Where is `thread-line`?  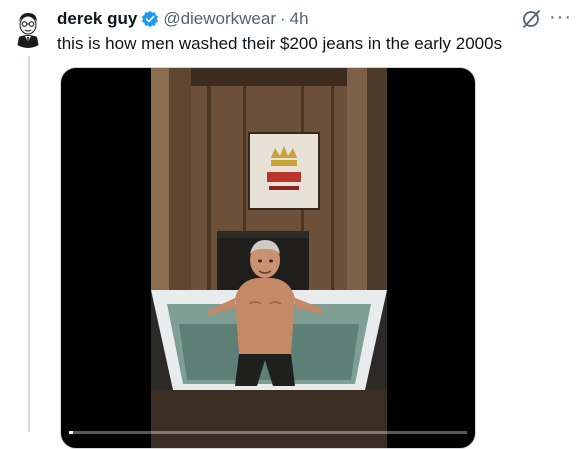 thread-line is located at coordinates (29, 244).